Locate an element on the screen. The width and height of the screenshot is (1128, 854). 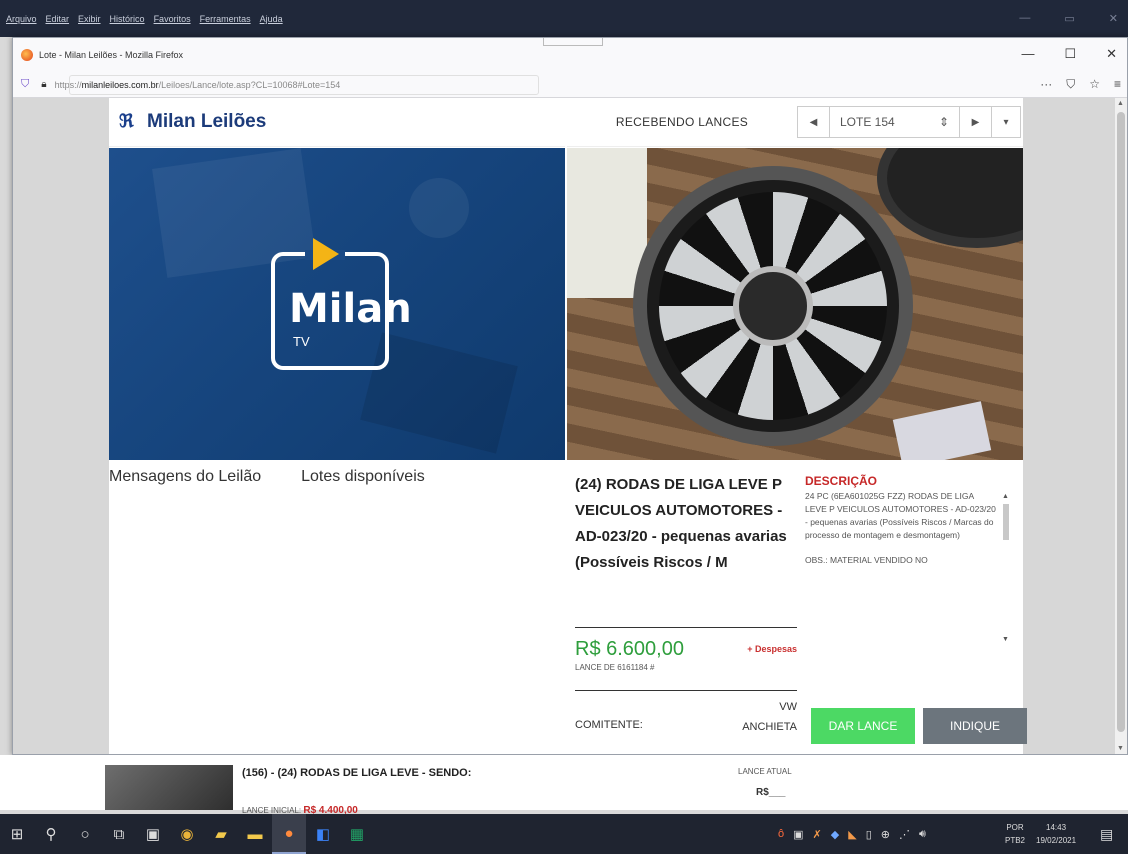
bg-close-icon: ✕ is located at coordinates (1113, 18).